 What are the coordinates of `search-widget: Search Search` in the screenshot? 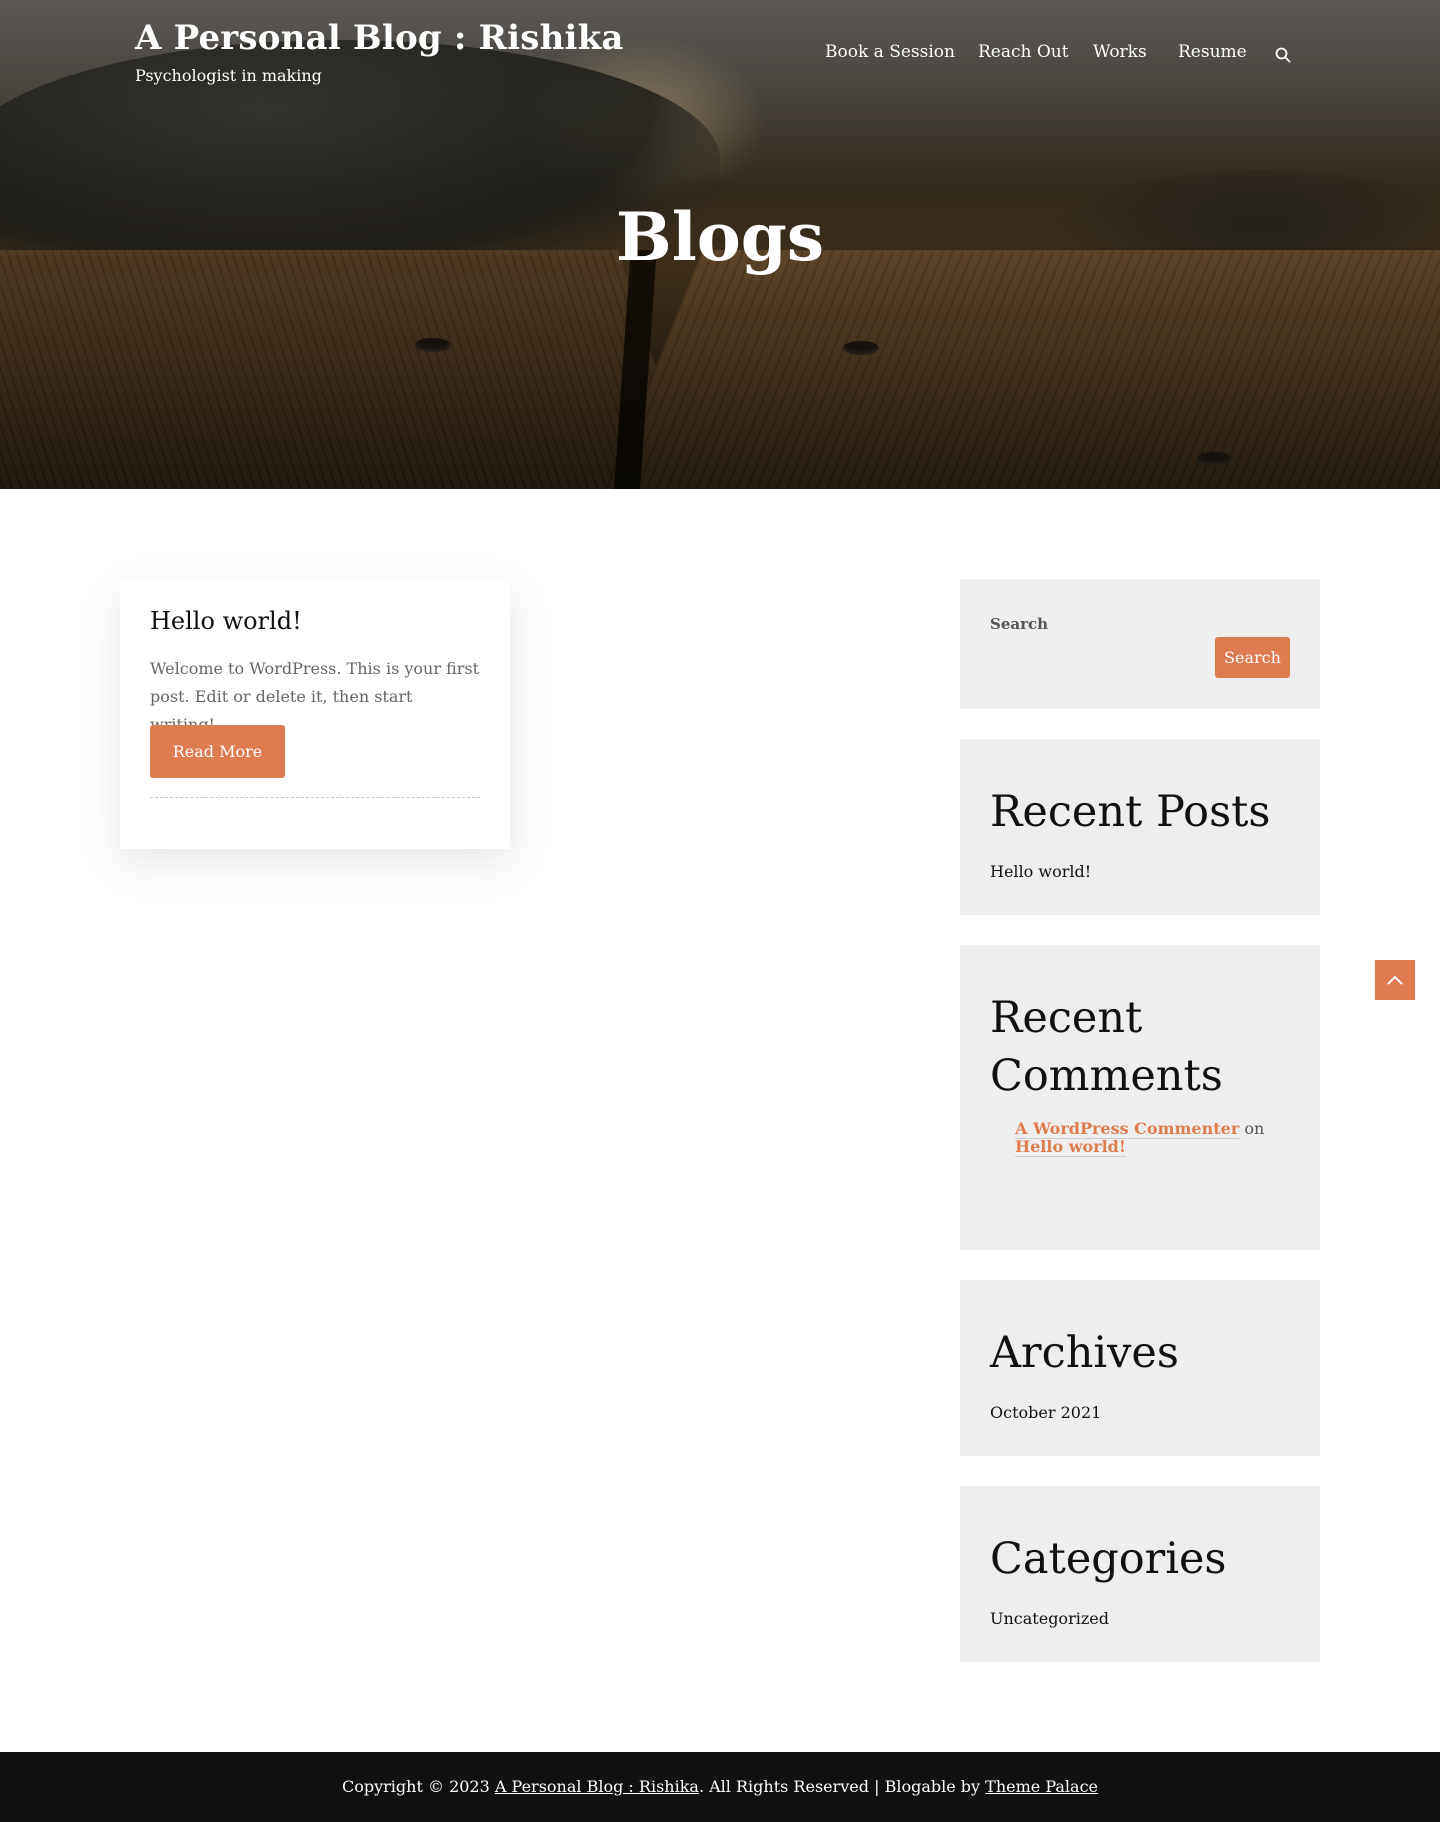 It's located at (1140, 644).